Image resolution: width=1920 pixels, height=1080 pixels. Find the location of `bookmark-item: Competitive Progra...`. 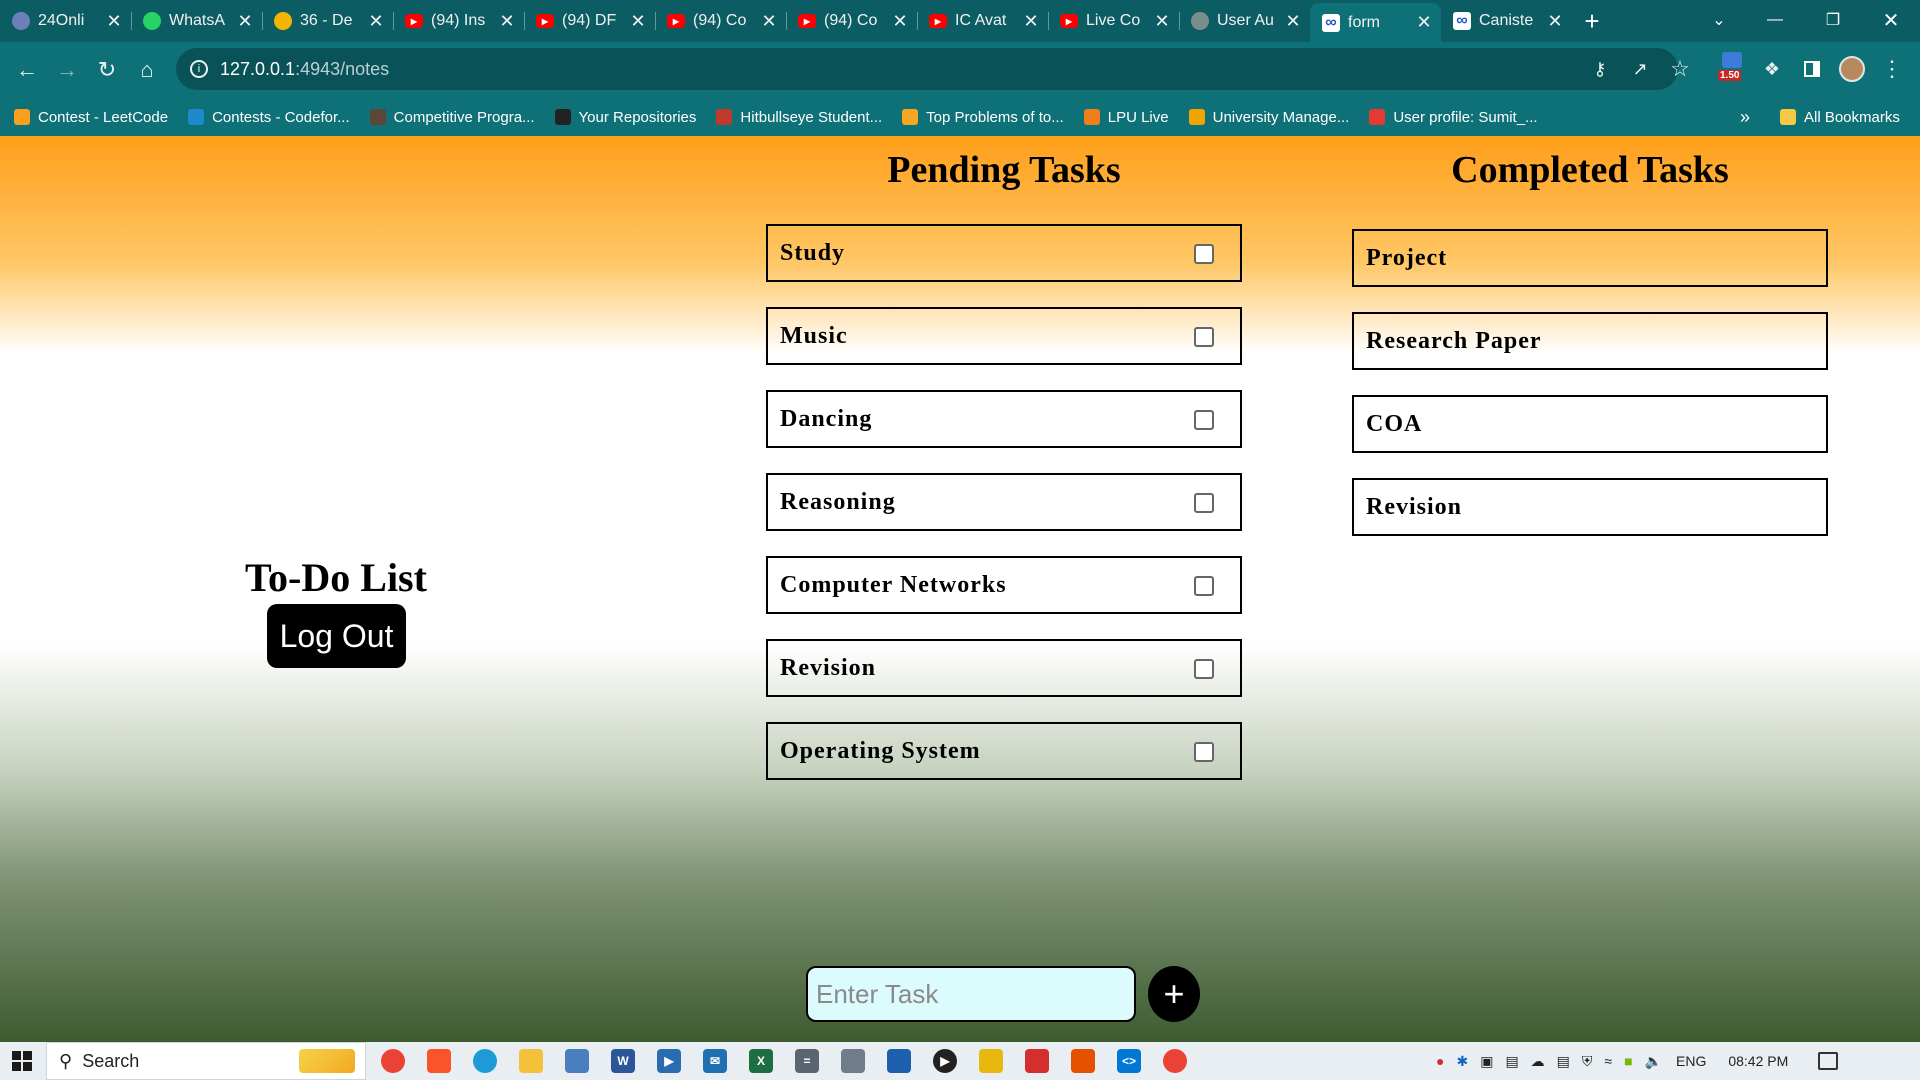

bookmark-item: Competitive Progra... is located at coordinates (452, 117).